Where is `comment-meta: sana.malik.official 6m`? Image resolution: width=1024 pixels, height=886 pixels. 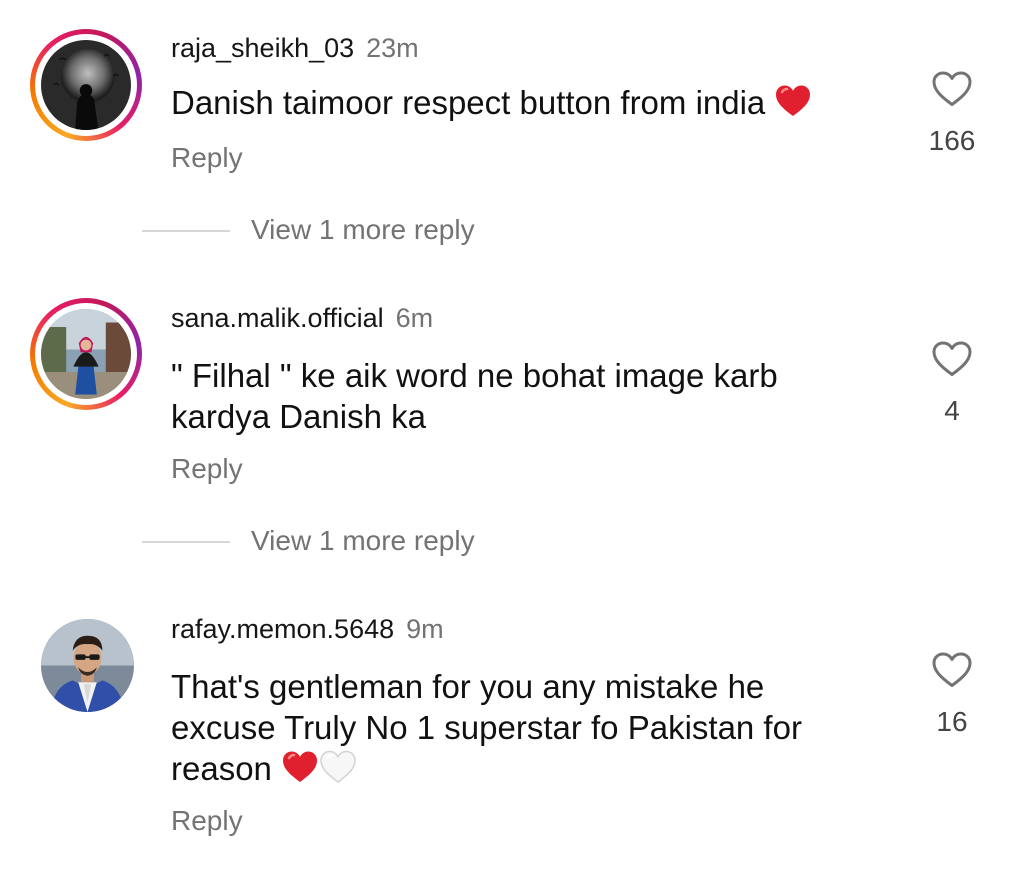
comment-meta: sana.malik.official 6m is located at coordinates (302, 318).